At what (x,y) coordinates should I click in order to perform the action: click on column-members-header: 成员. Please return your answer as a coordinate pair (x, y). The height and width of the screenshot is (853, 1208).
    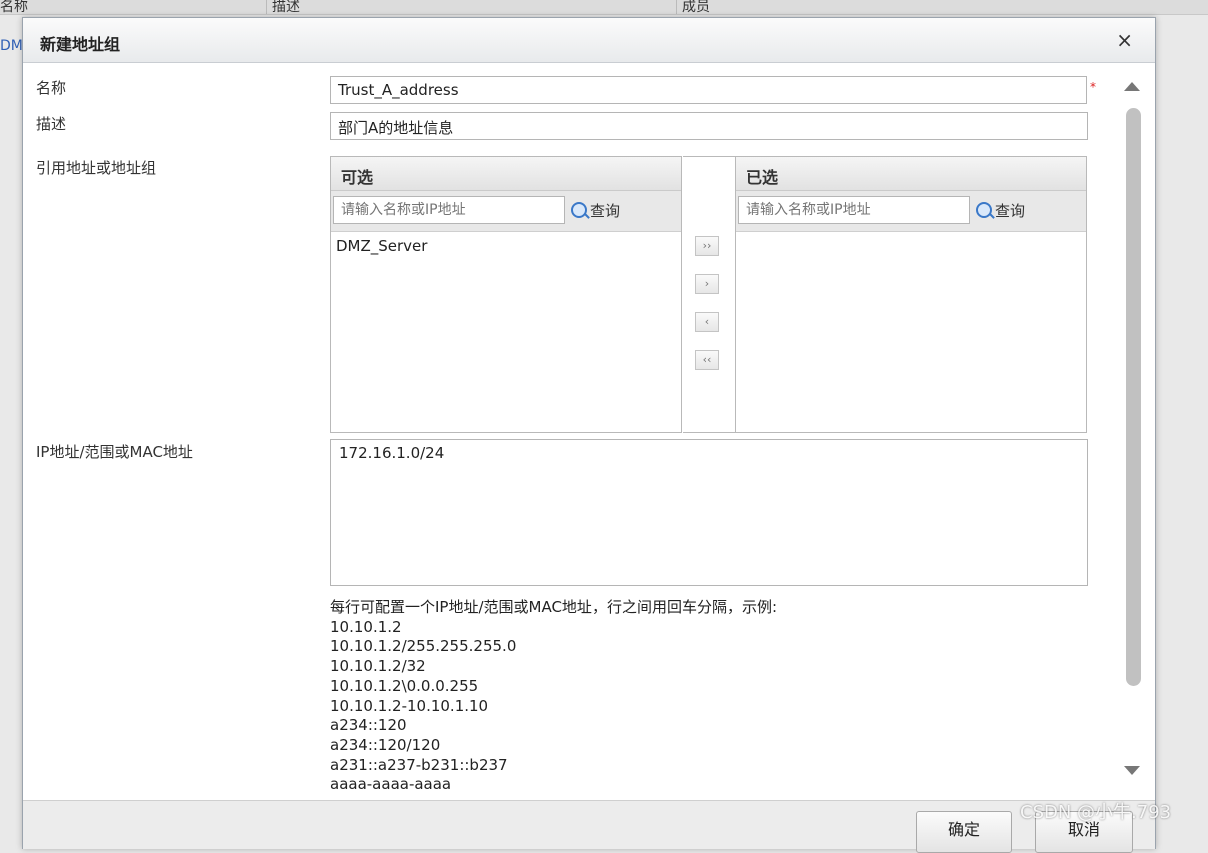
    Looking at the image, I should click on (696, 8).